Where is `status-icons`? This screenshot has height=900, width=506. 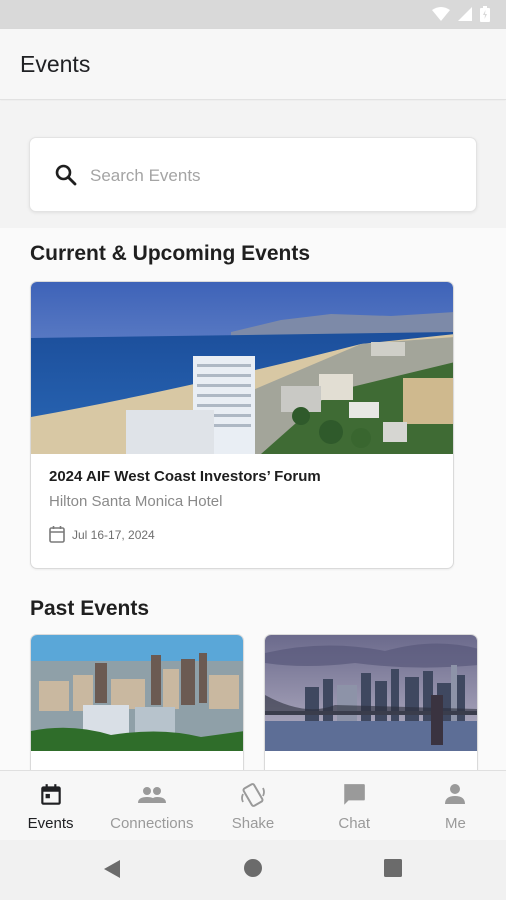
status-icons is located at coordinates (461, 14).